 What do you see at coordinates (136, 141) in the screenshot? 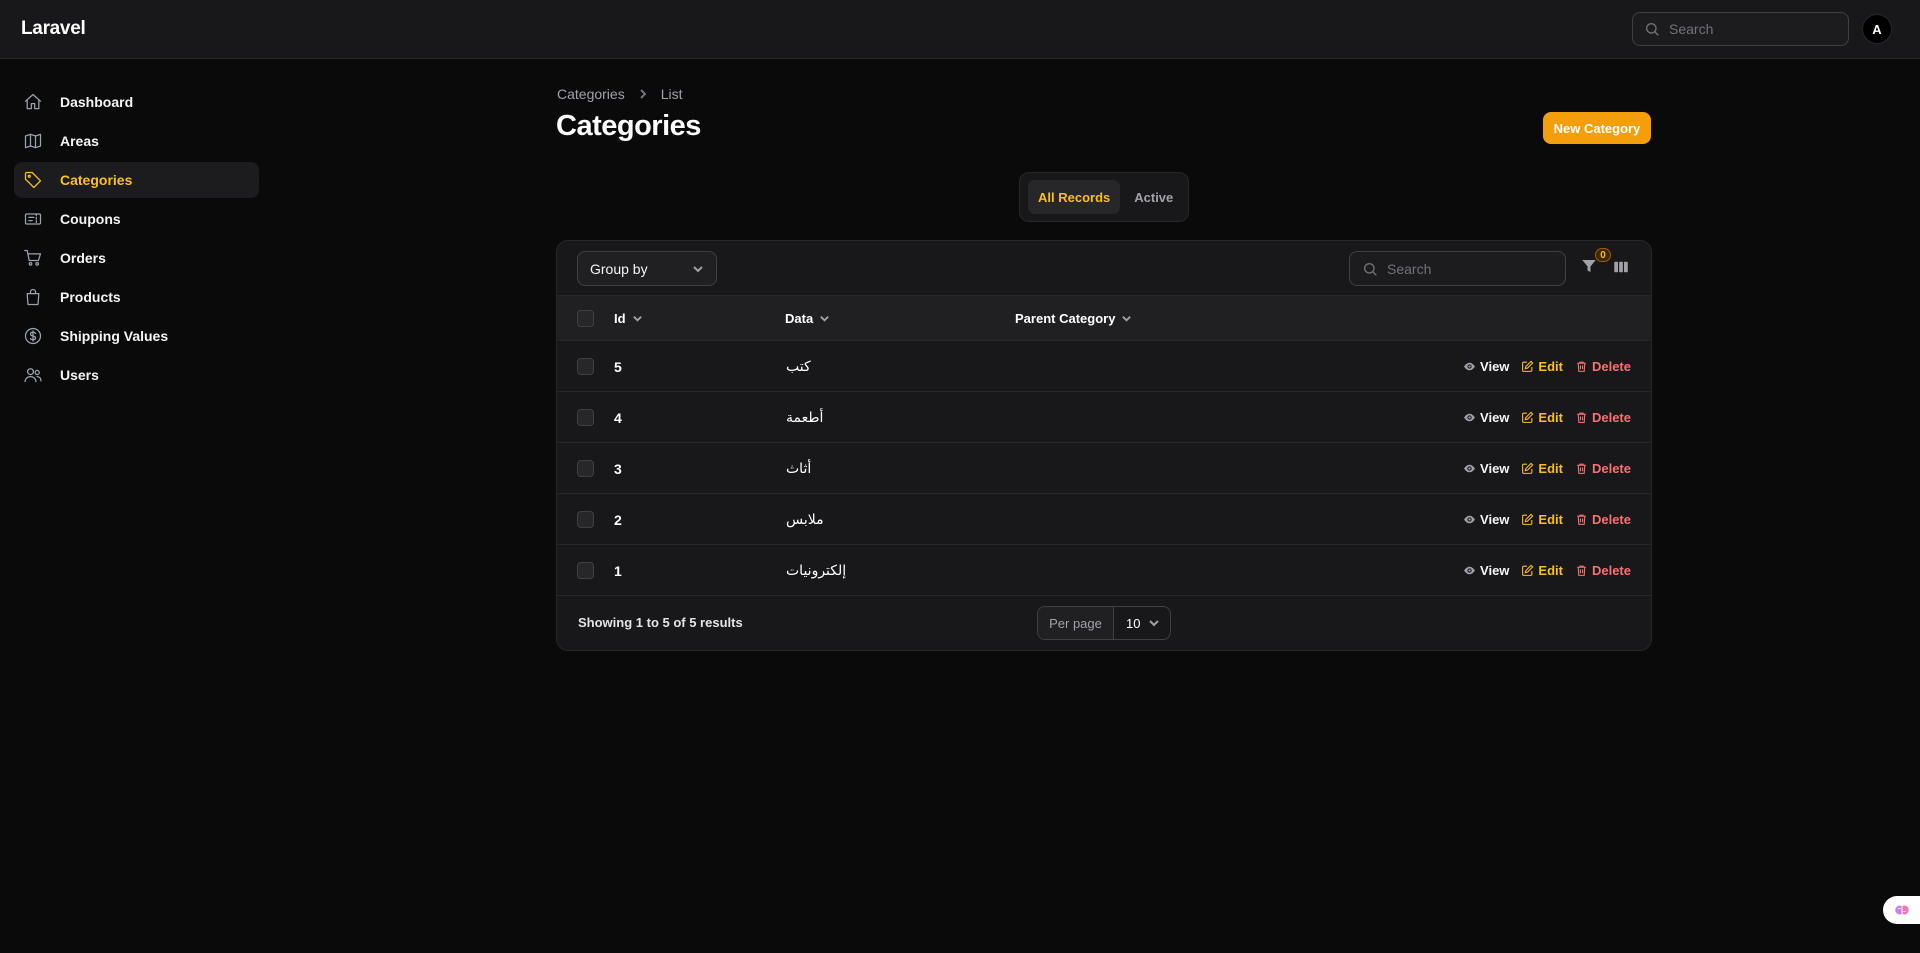
I see `sidebar-item-areas: Areas` at bounding box center [136, 141].